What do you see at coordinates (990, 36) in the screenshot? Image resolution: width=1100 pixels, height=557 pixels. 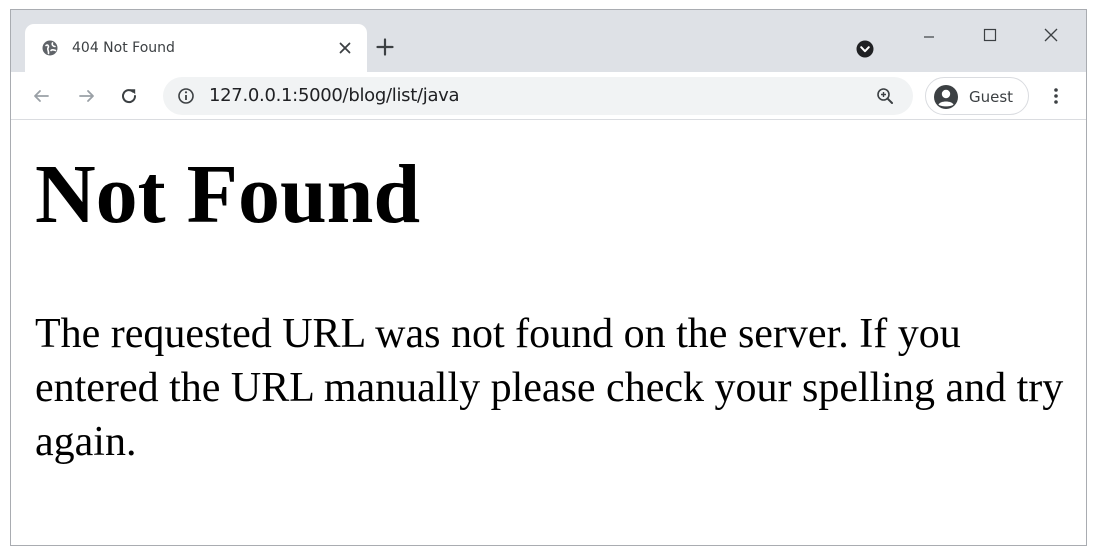 I see `maximize-icon` at bounding box center [990, 36].